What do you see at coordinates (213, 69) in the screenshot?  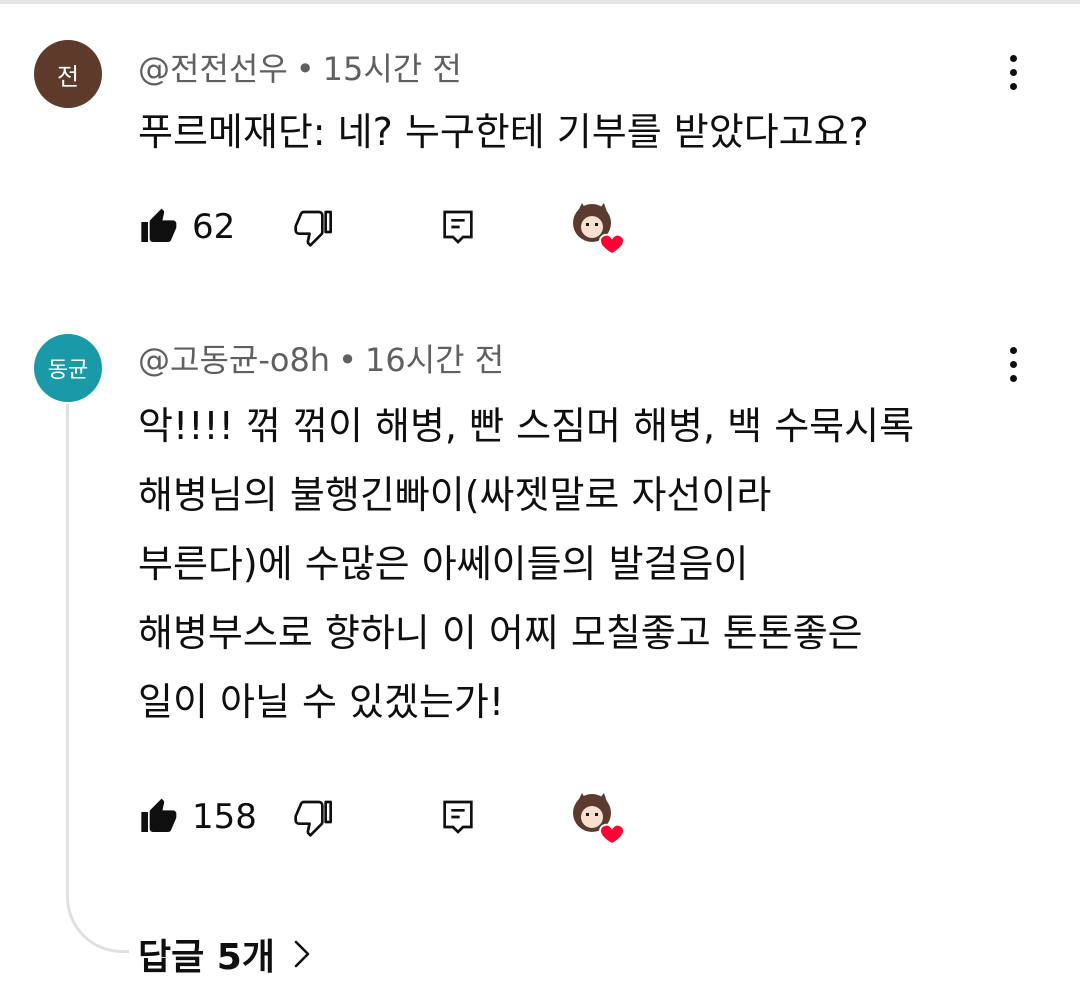 I see `author-name: @전전선우` at bounding box center [213, 69].